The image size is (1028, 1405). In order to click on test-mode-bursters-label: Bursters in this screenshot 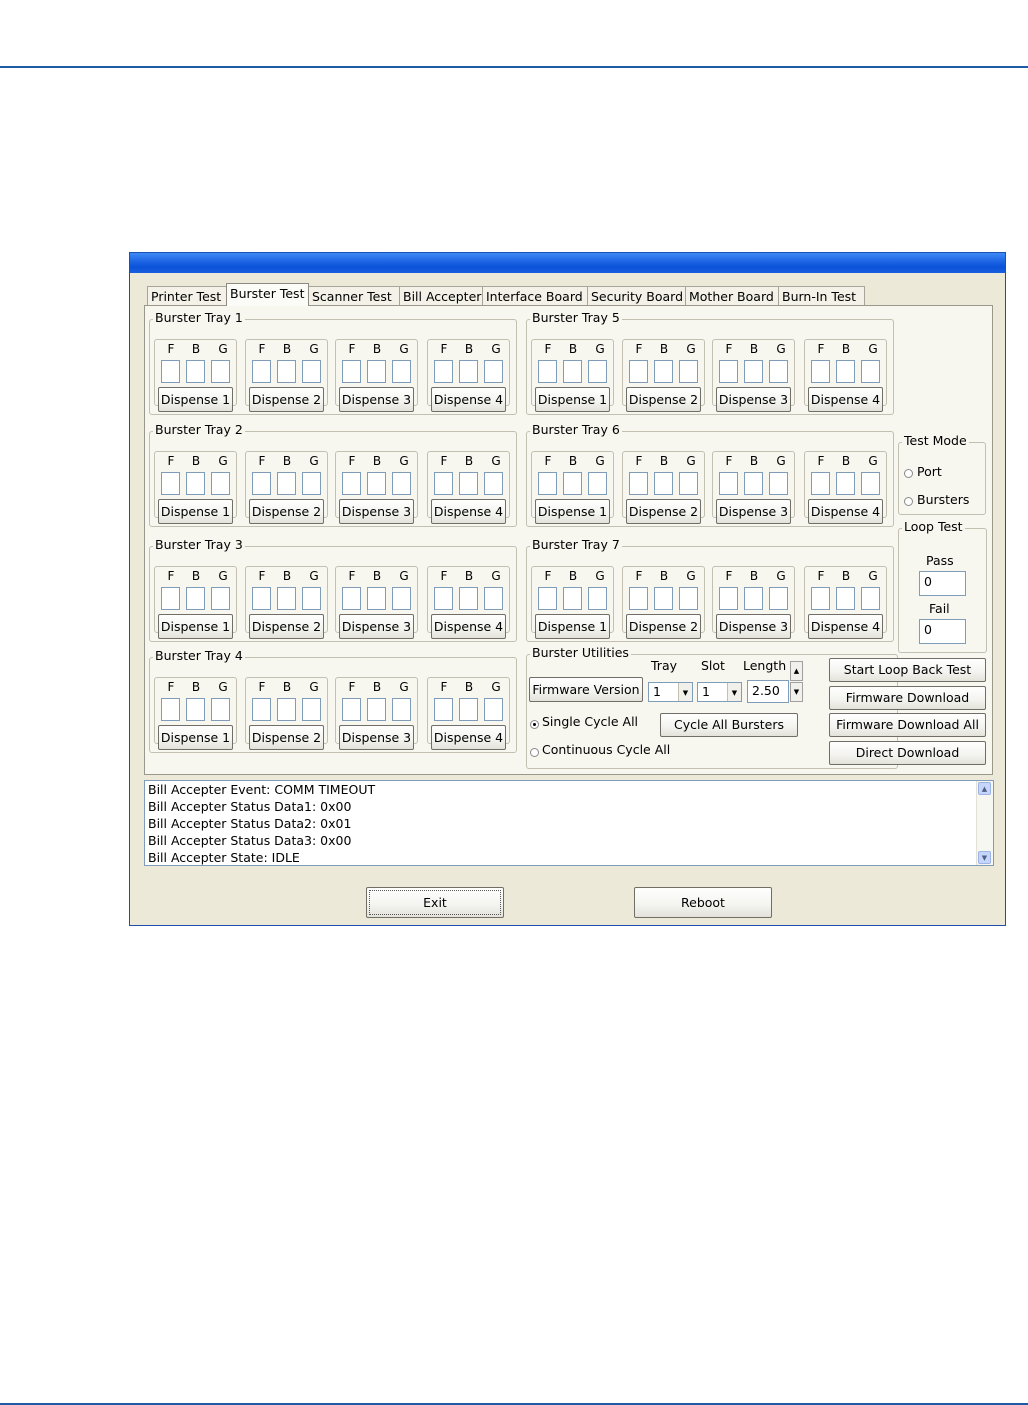, I will do `click(943, 499)`.